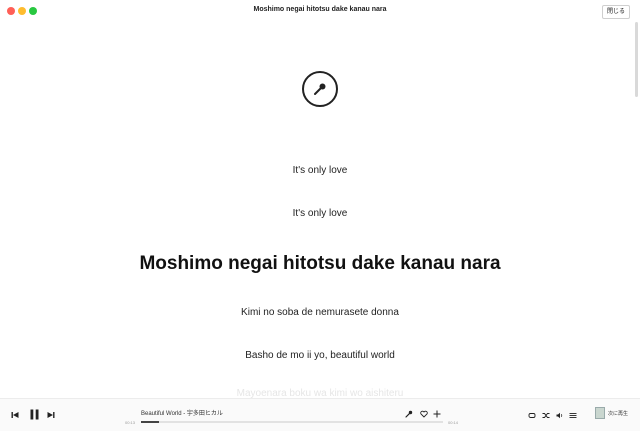 Image resolution: width=640 pixels, height=431 pixels. I want to click on heart-icon, so click(424, 414).